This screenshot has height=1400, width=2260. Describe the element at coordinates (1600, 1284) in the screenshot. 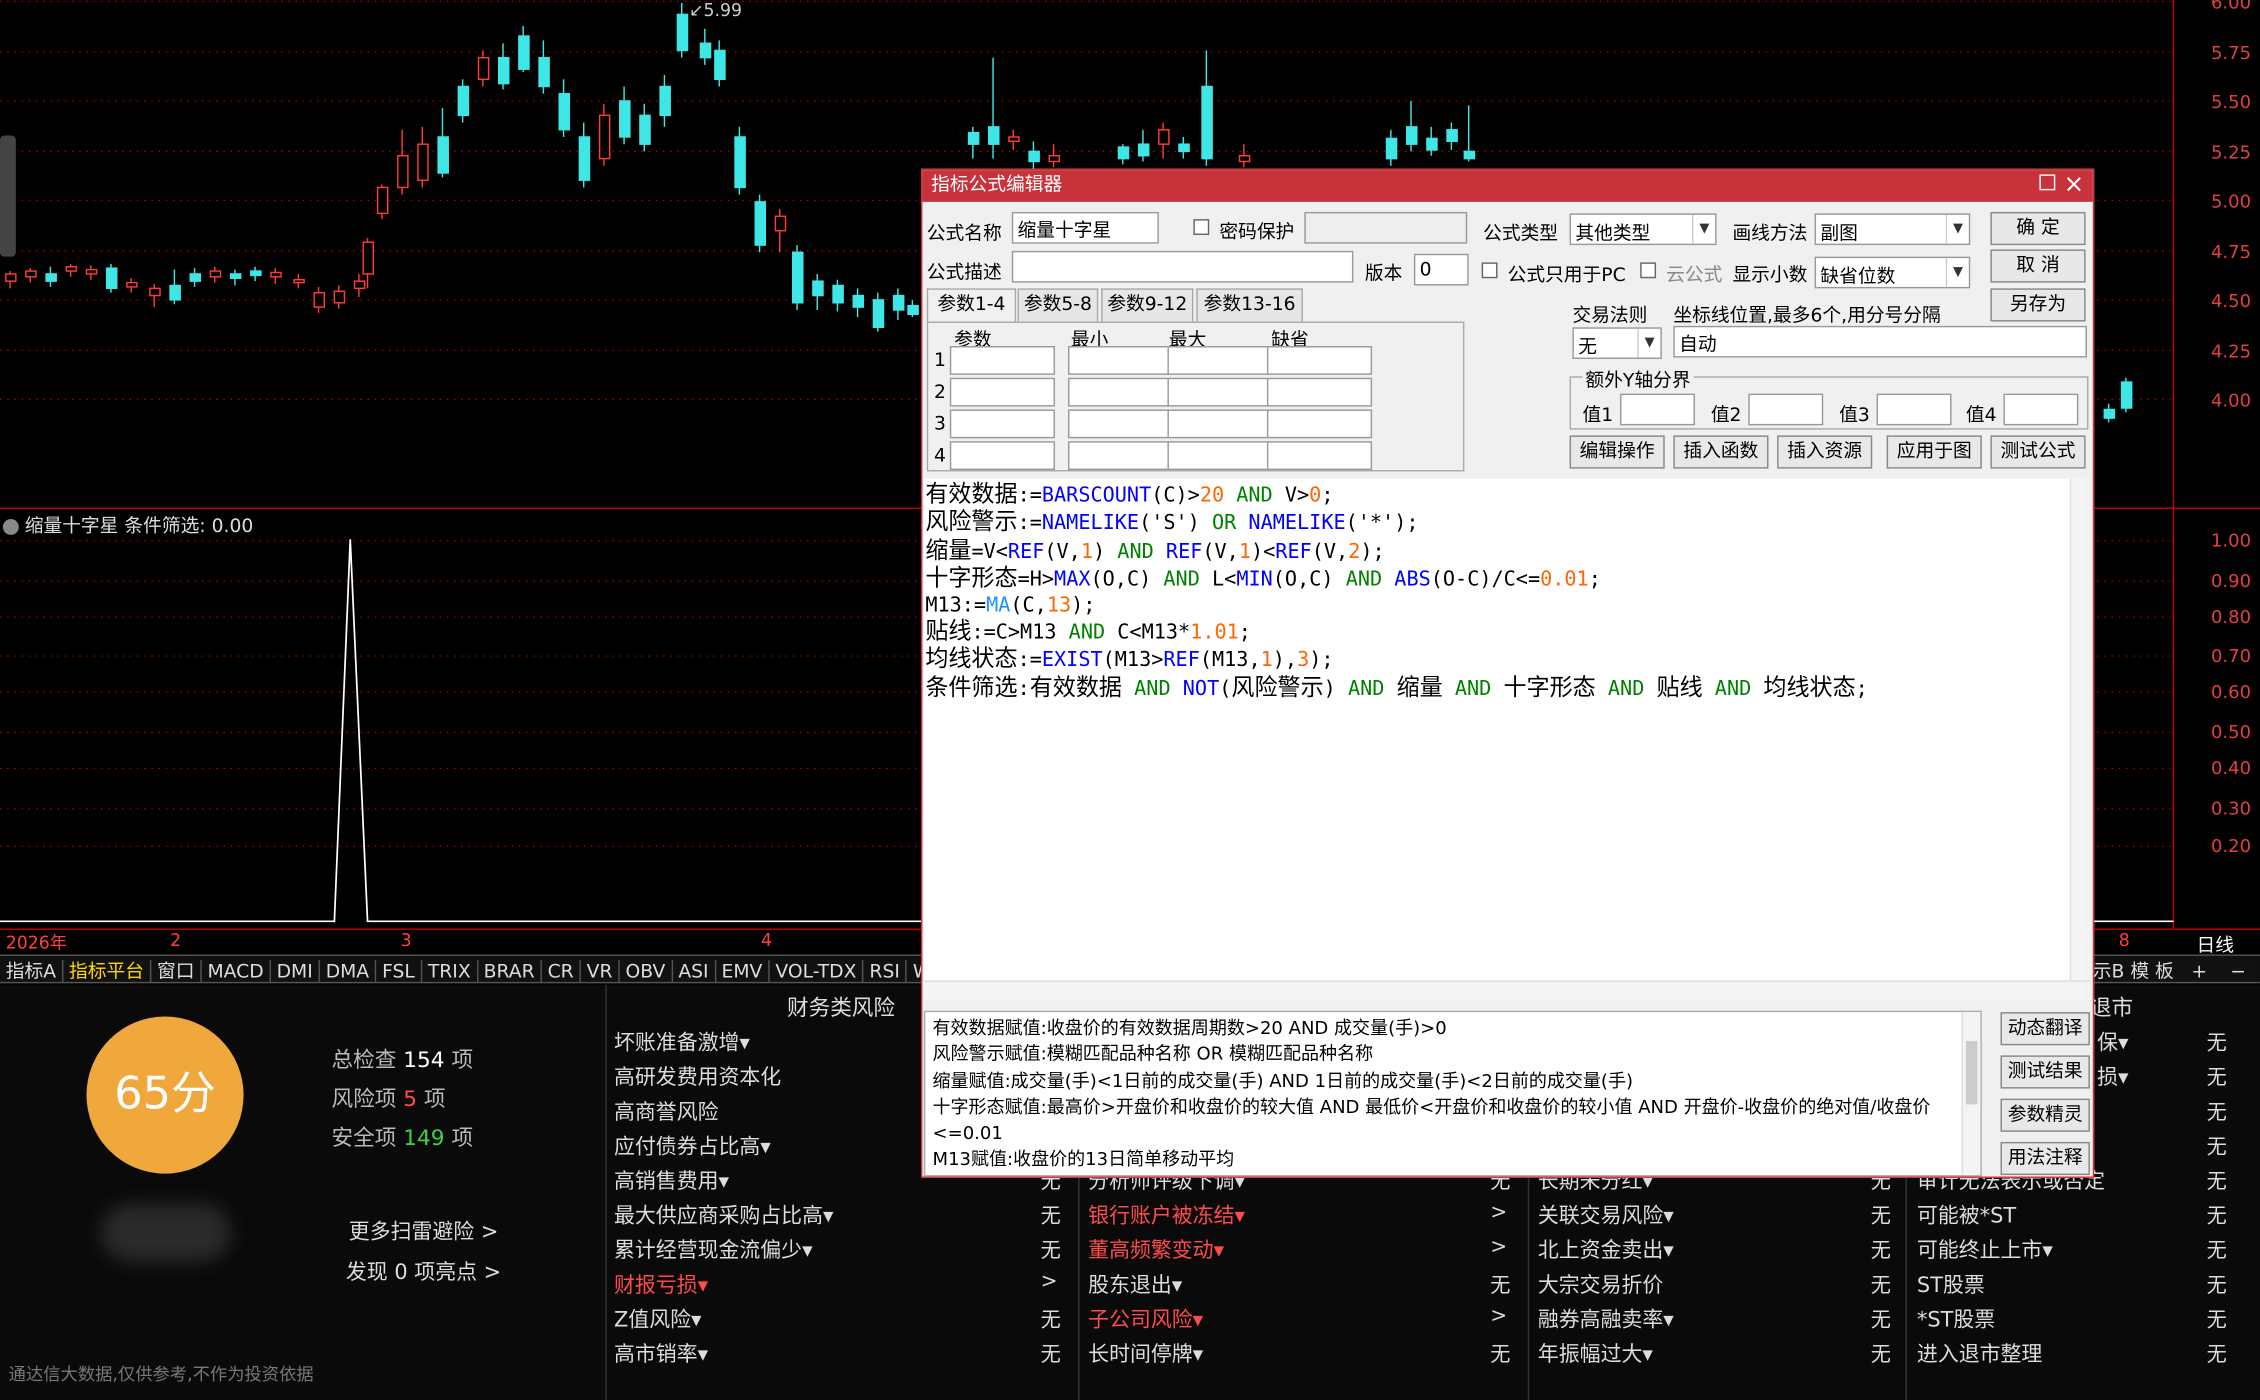

I see `risk-item: 大宗交易折价` at that location.